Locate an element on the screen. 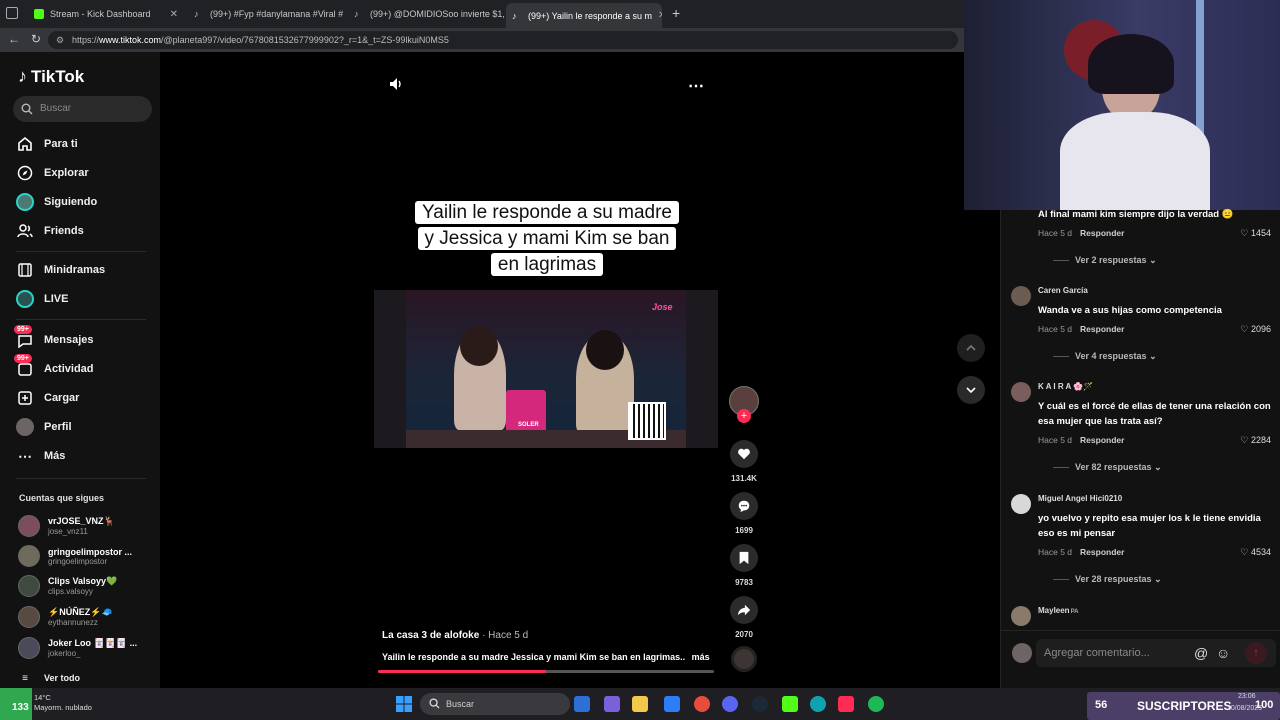 The width and height of the screenshot is (1280, 720). home-icon is located at coordinates (25, 144).